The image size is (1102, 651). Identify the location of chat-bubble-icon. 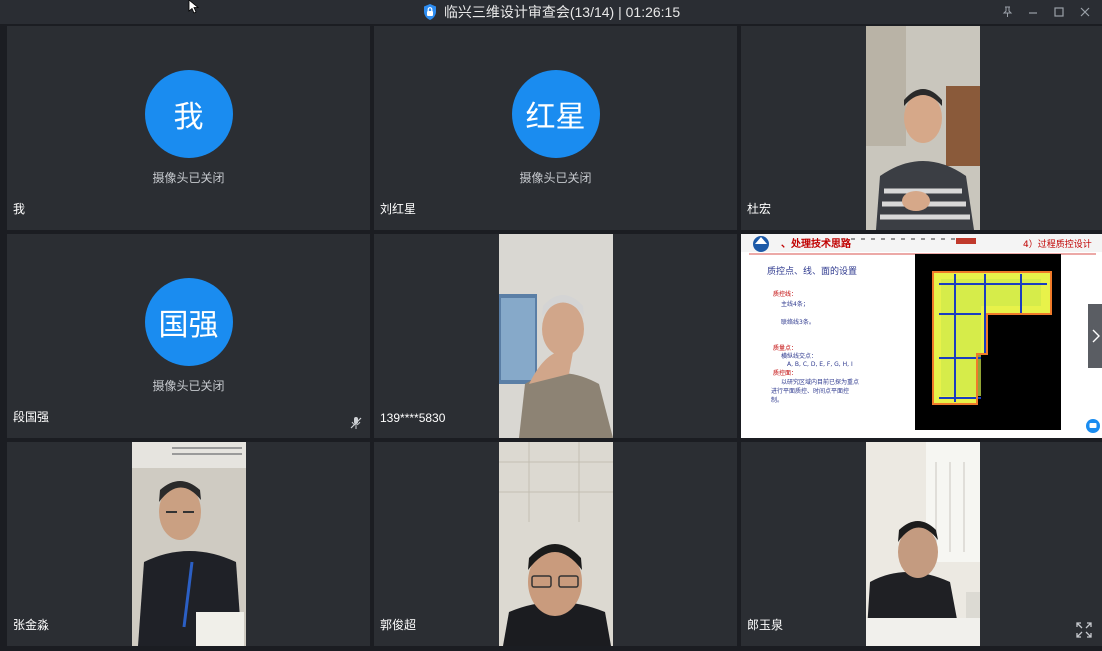
(1093, 426).